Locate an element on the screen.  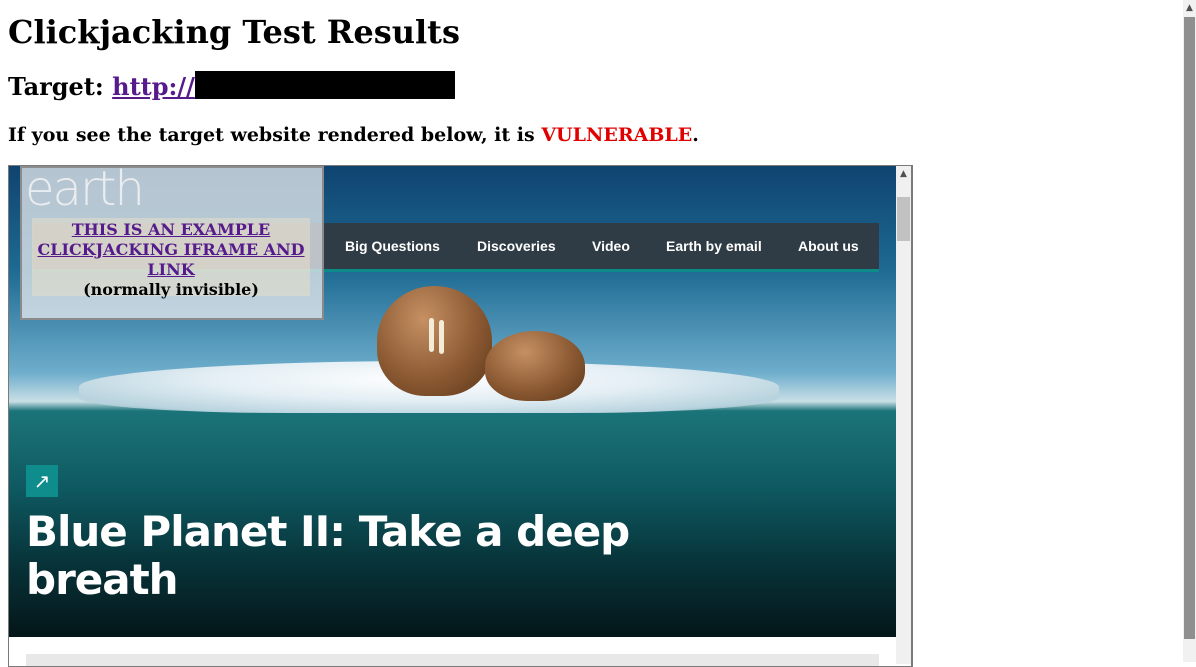
walrus-small is located at coordinates (535, 366).